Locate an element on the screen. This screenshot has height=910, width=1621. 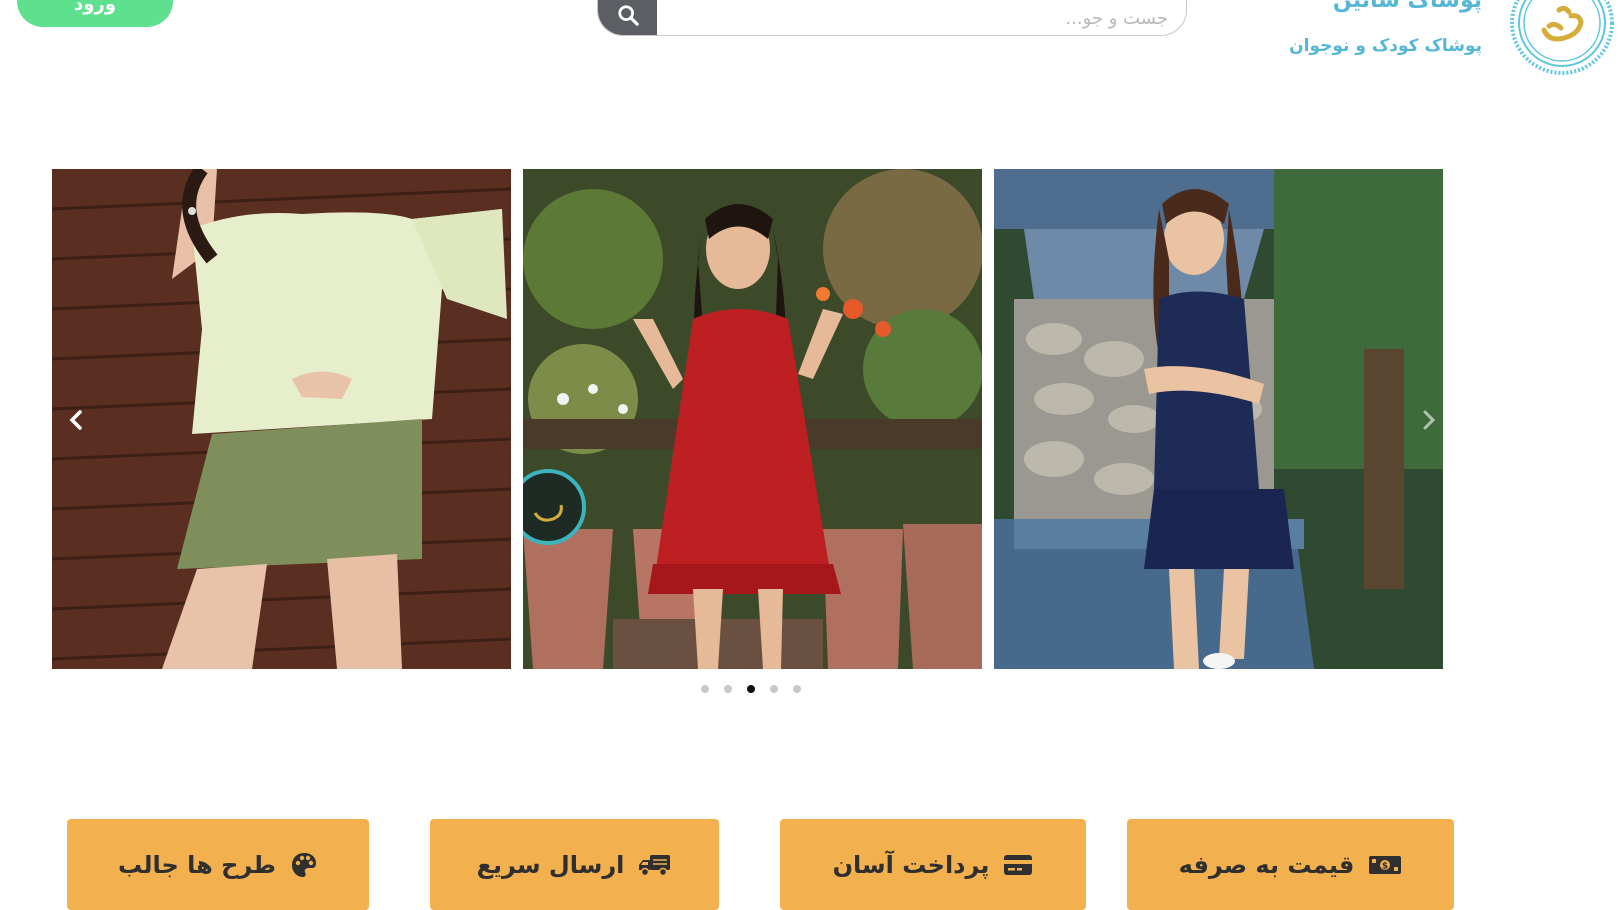
carousel-dots is located at coordinates (751, 689).